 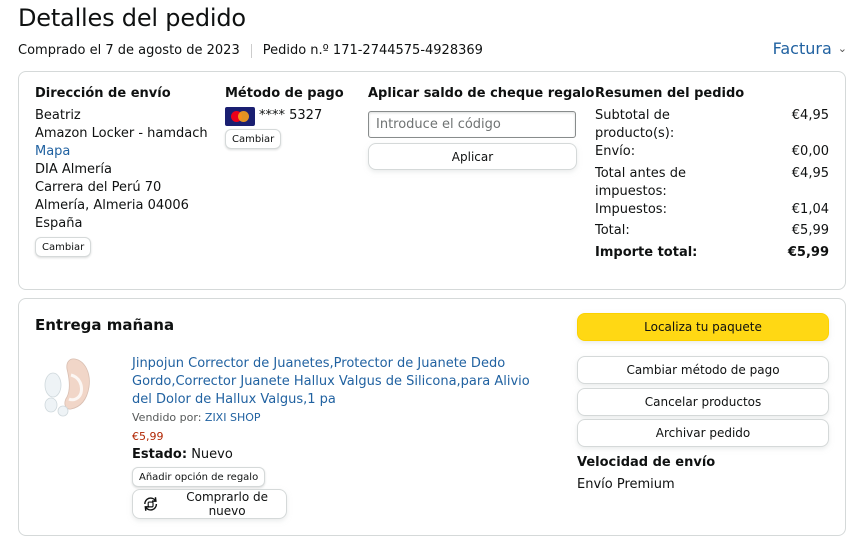 What do you see at coordinates (58, 115) in the screenshot?
I see `shipping-name: Beatriz` at bounding box center [58, 115].